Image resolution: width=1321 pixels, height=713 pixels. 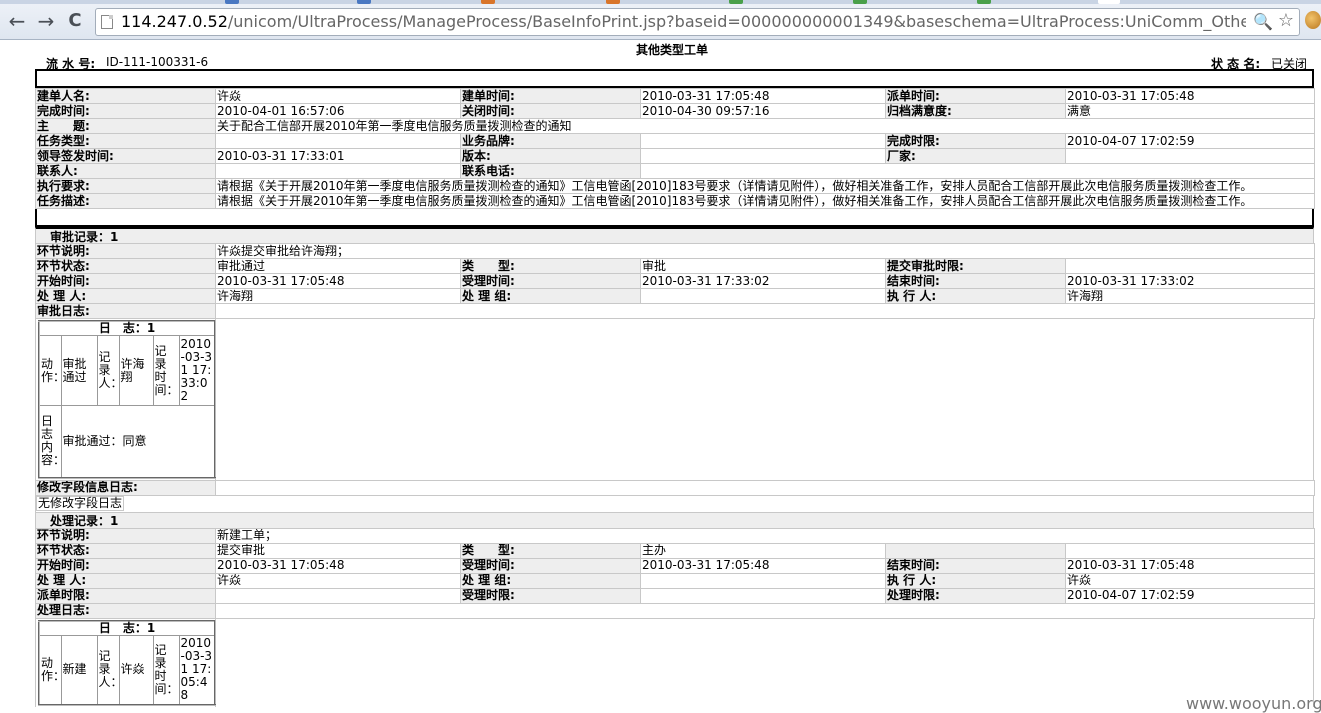 I want to click on start-label: 开始时间:, so click(x=125, y=281).